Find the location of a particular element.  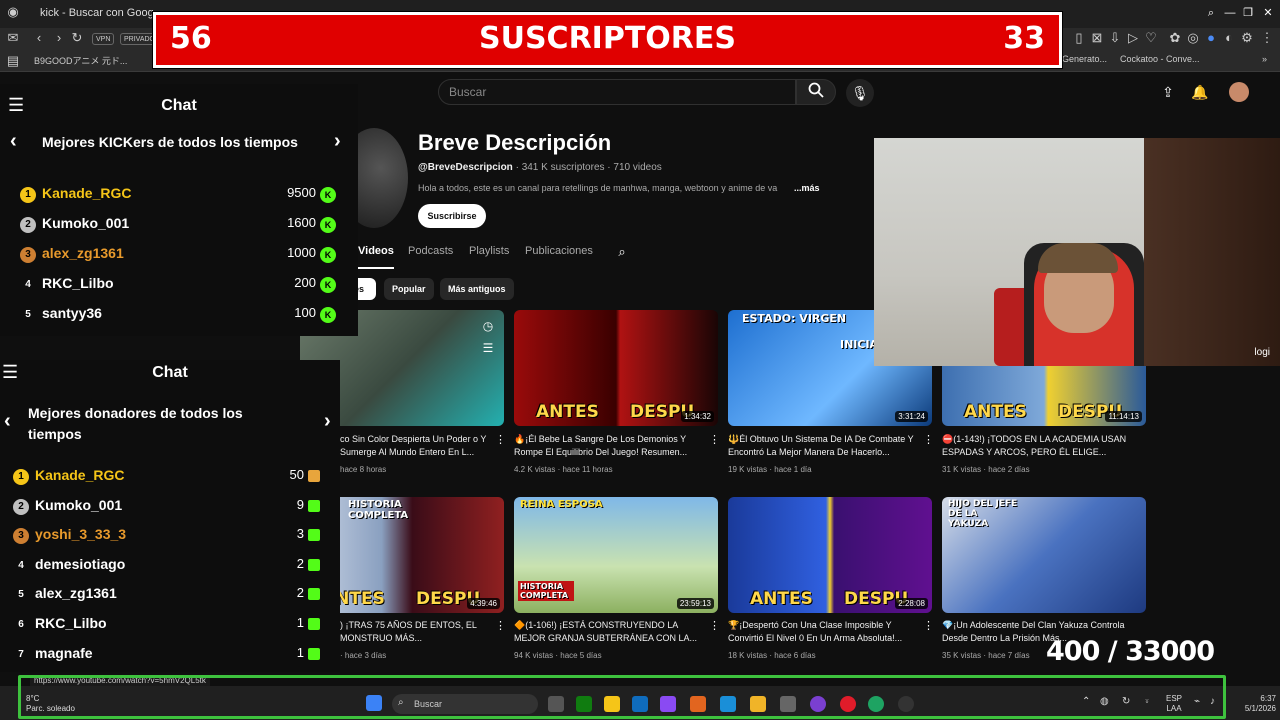

leaderboard-row: 6 RKC_Lilbo 1 is located at coordinates (170, 626).